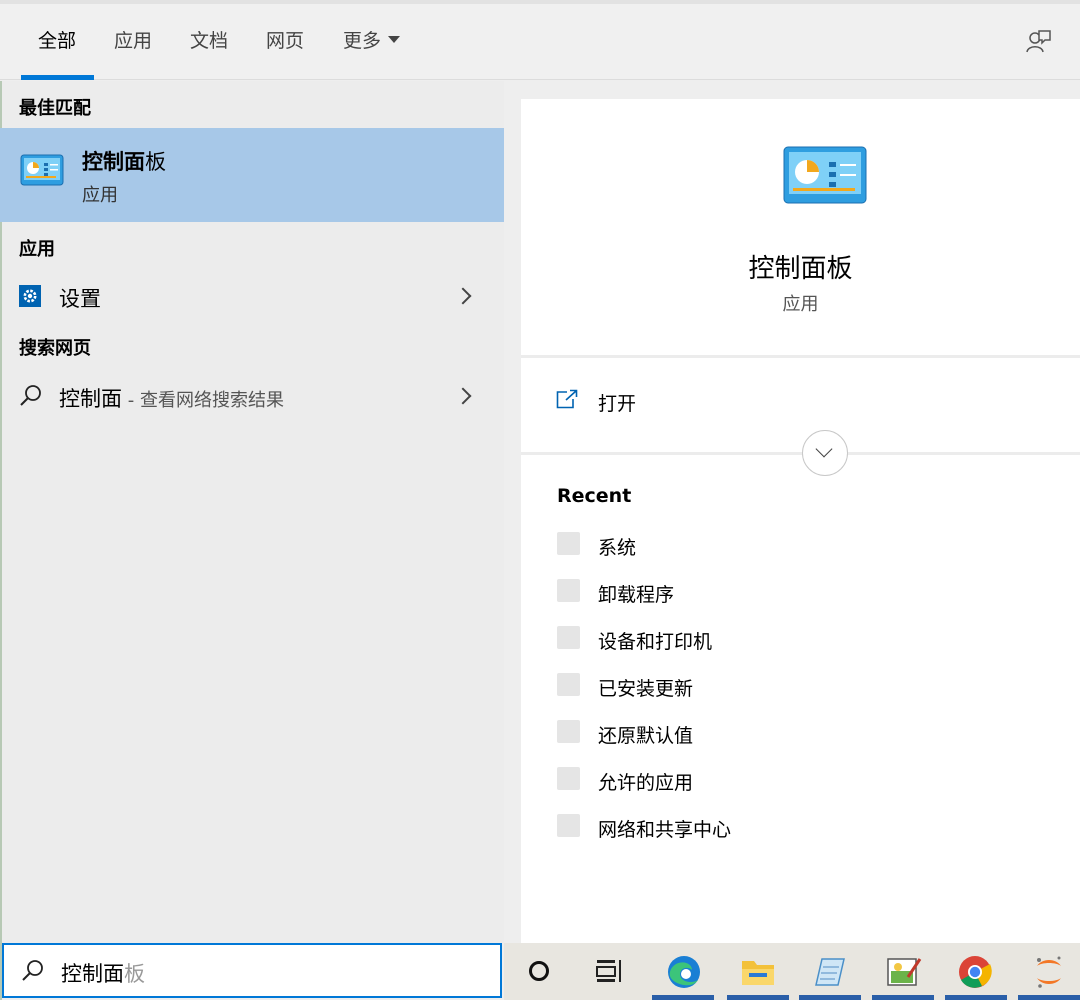  Describe the element at coordinates (42, 170) in the screenshot. I see `control-panel-icon` at that location.